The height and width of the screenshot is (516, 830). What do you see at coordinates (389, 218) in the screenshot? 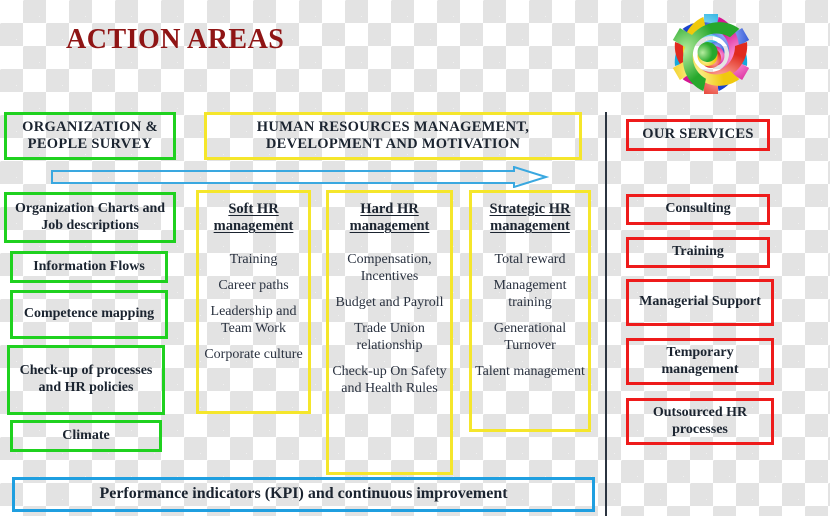
I see `pillar-heading: Hard HR management` at bounding box center [389, 218].